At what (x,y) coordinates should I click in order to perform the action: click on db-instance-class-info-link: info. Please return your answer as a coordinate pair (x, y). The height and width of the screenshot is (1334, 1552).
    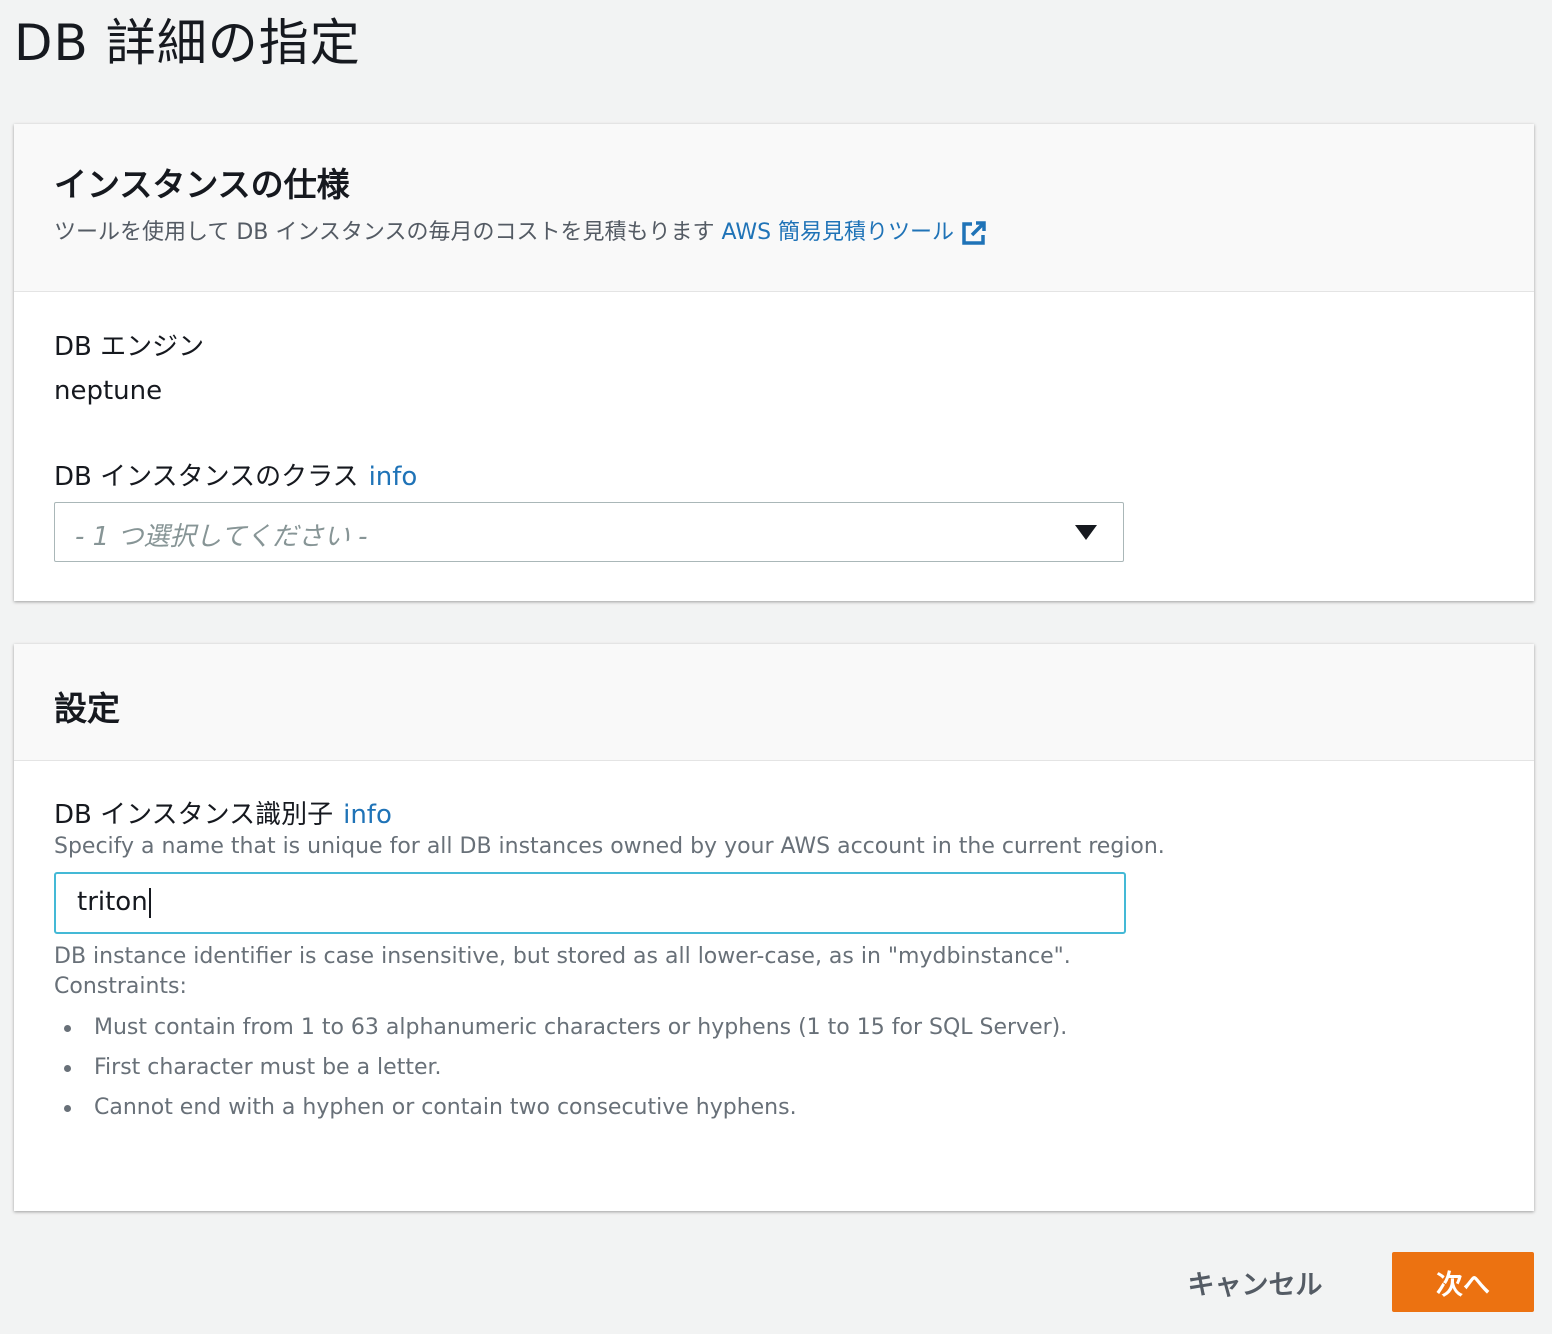
    Looking at the image, I should click on (393, 477).